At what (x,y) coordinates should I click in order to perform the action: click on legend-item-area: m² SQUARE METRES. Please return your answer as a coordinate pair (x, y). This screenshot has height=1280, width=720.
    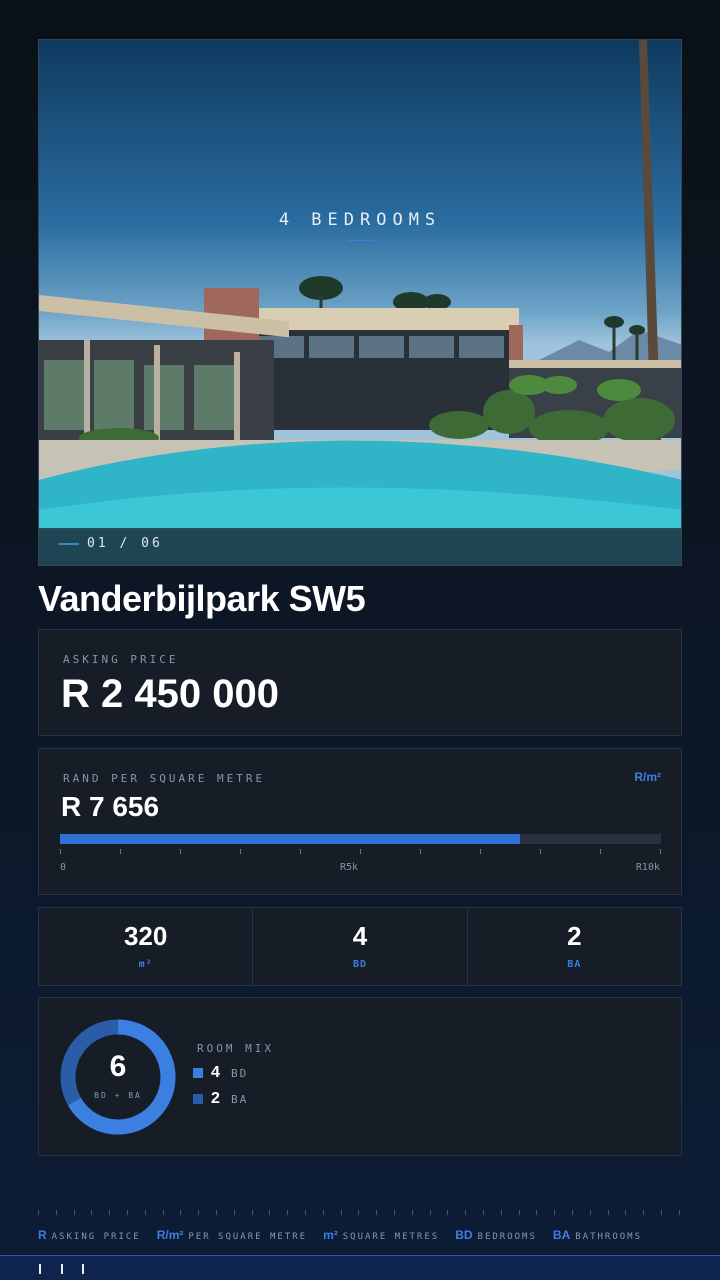
    Looking at the image, I should click on (381, 1235).